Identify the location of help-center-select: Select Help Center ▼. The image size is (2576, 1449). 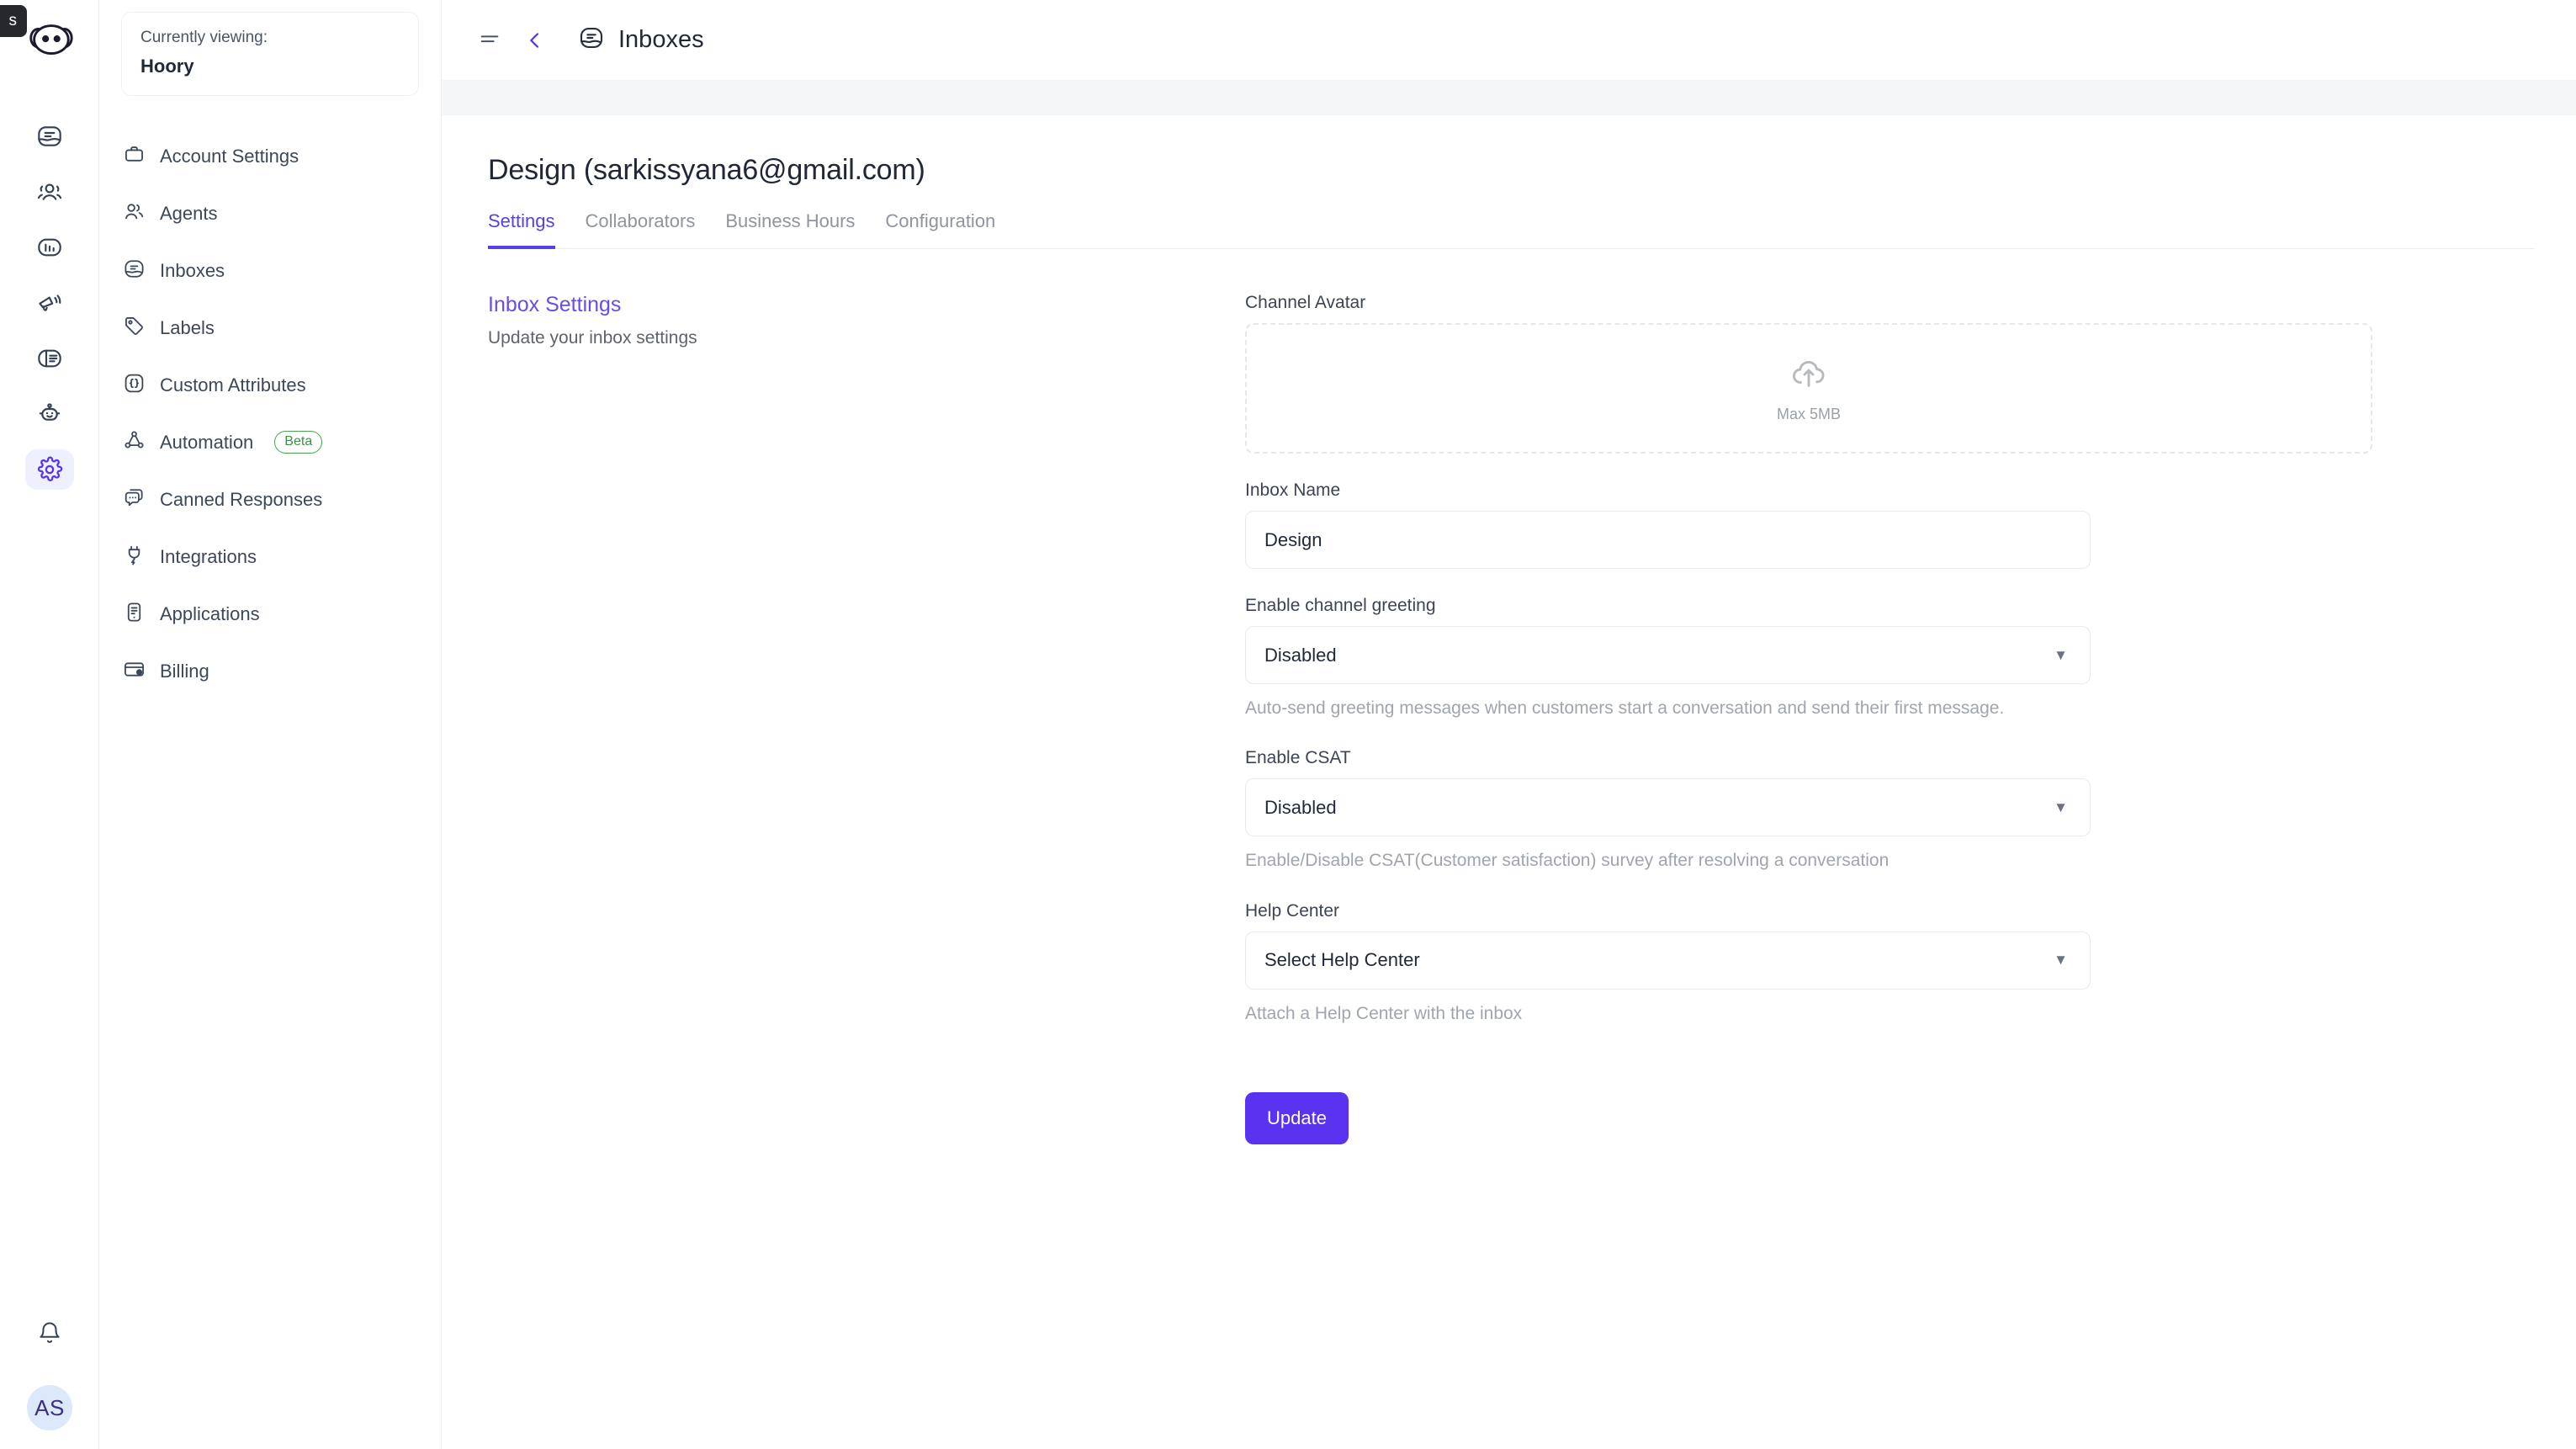
(1668, 960).